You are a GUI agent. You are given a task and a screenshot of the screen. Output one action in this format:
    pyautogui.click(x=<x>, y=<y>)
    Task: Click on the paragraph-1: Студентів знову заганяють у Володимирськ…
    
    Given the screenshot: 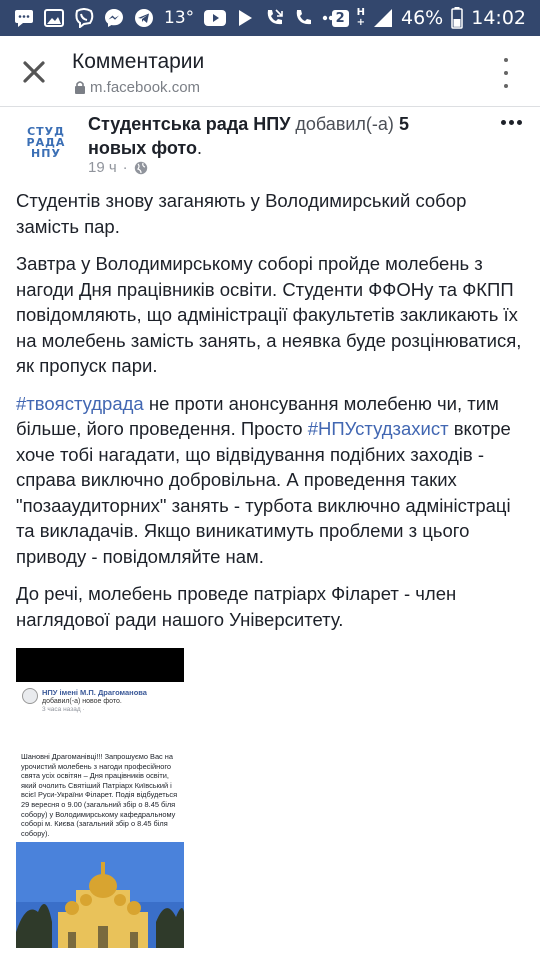 What is the action you would take?
    pyautogui.click(x=241, y=213)
    